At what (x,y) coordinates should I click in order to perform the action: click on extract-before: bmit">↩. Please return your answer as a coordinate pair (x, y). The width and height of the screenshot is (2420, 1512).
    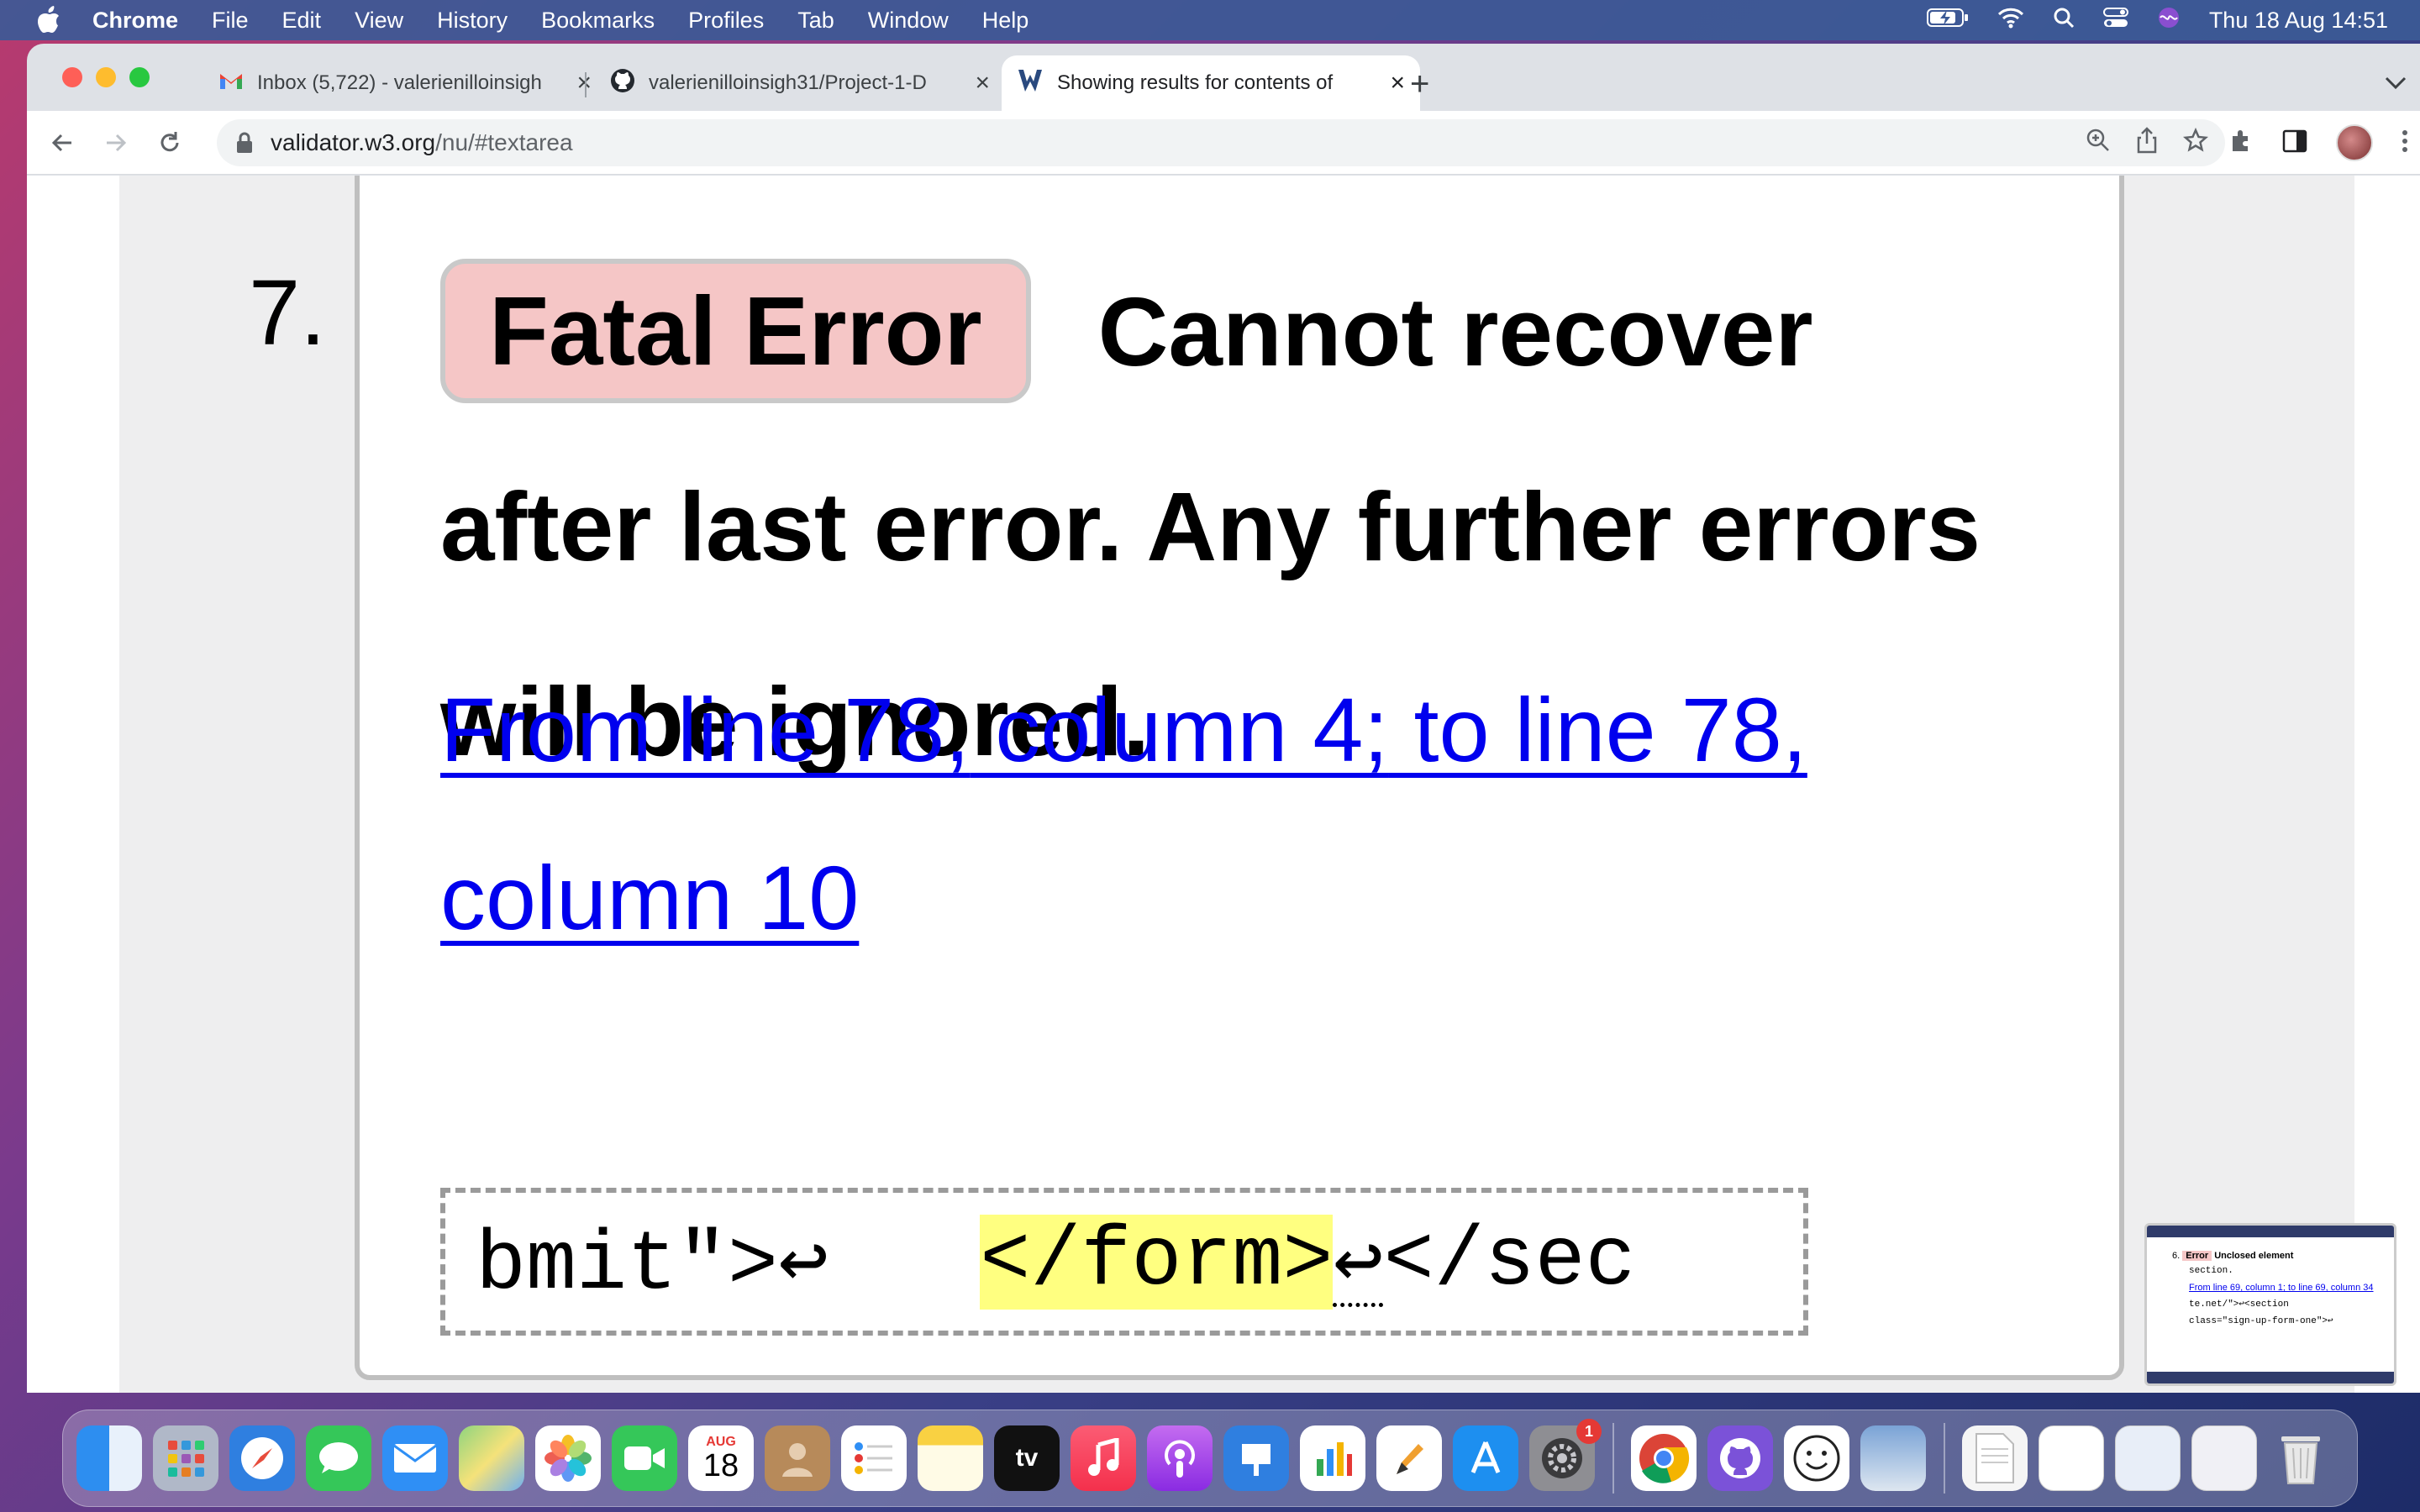
    Looking at the image, I should click on (652, 1266).